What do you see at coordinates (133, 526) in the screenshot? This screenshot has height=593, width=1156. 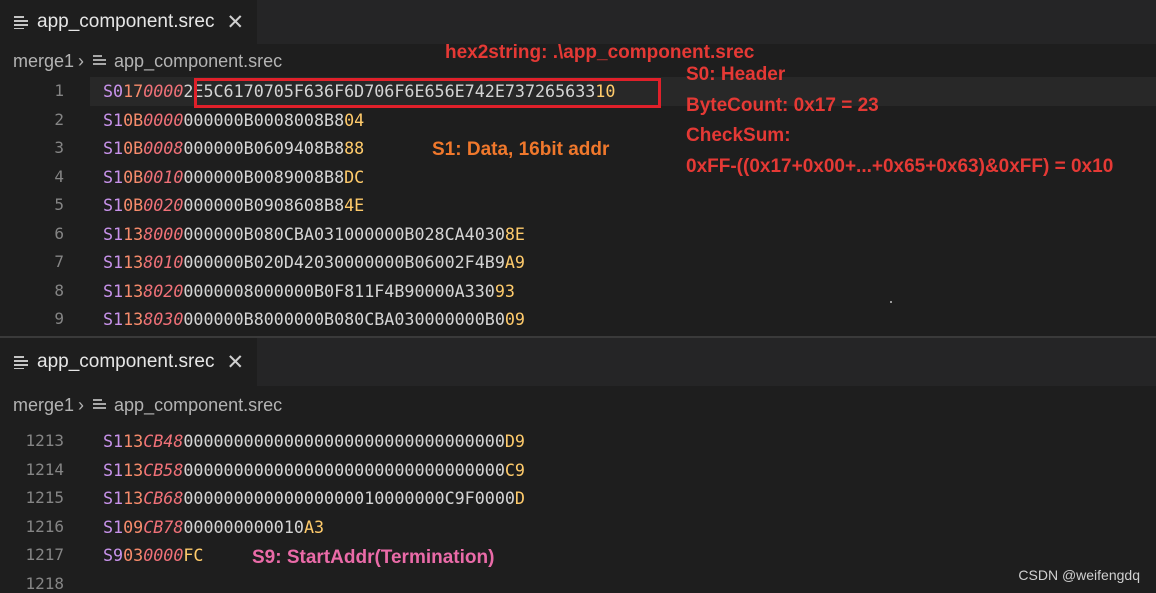 I see `byte-count: 09` at bounding box center [133, 526].